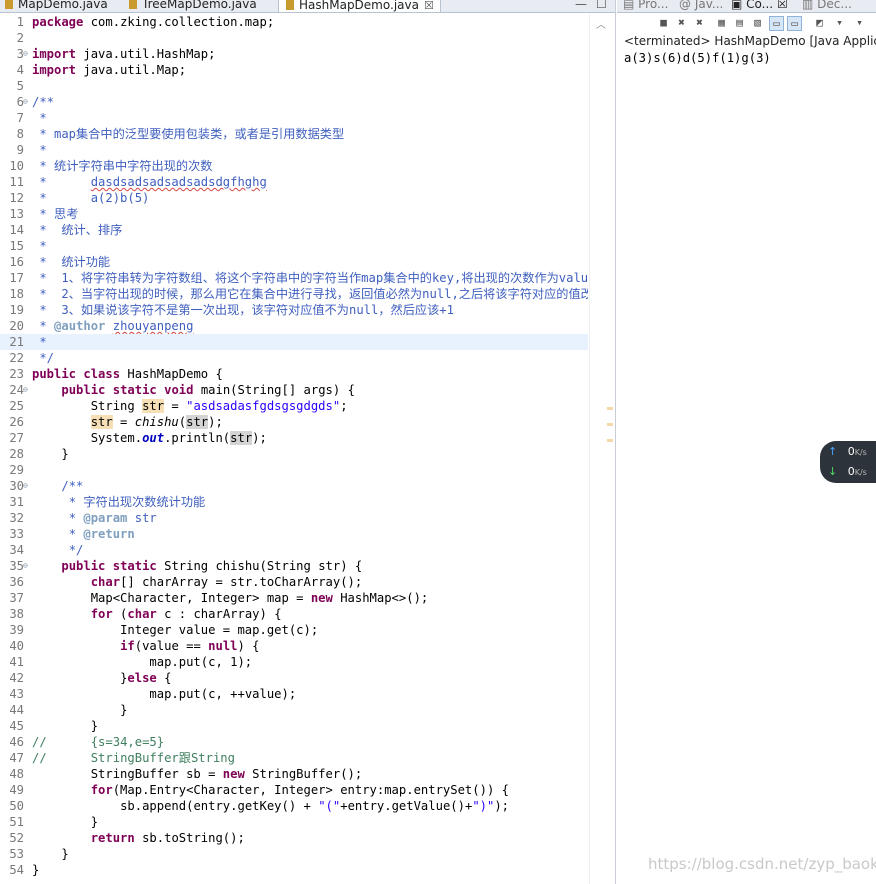 This screenshot has height=884, width=876. I want to click on code-line: 10 * 统计字符串中字符出现的次数, so click(111, 166).